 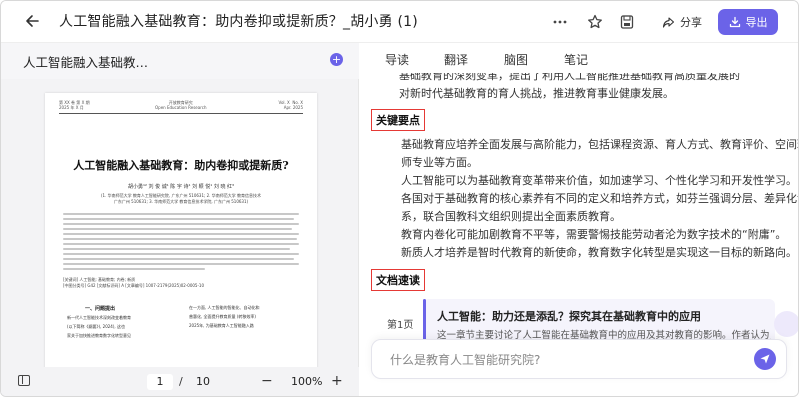 I want to click on chat-input-bar, so click(x=579, y=359).